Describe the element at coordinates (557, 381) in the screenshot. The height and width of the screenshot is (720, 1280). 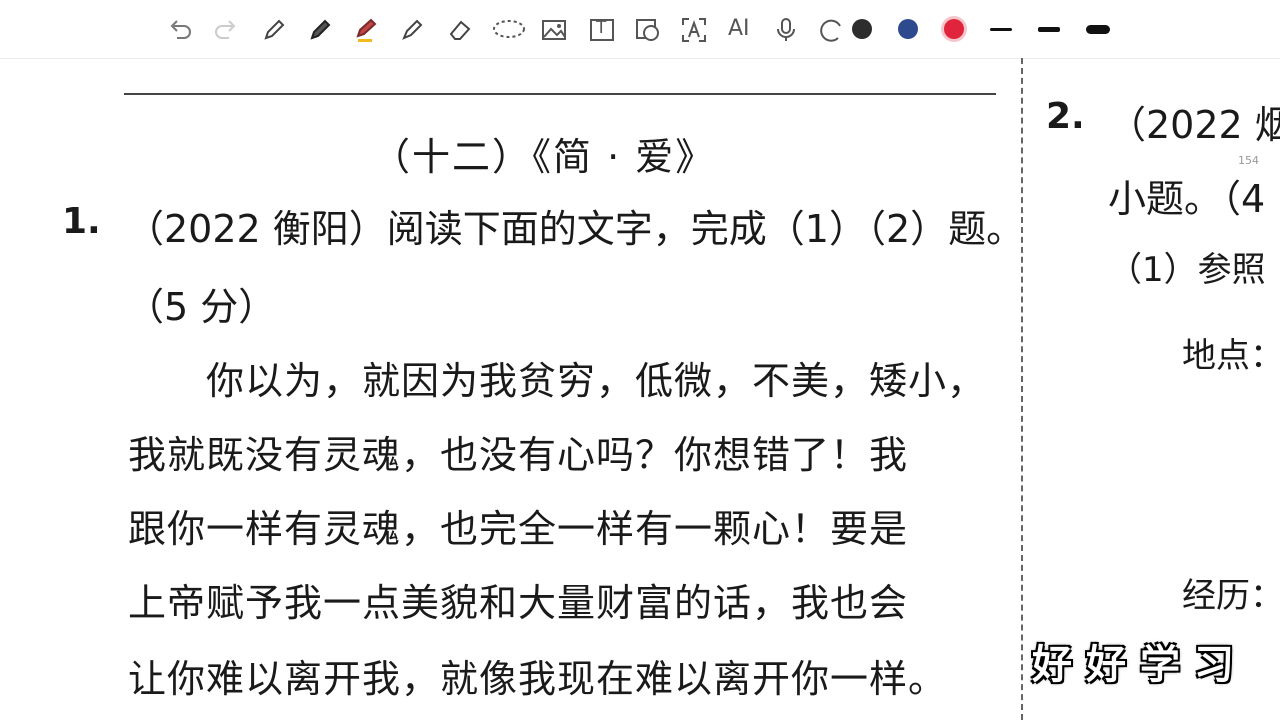
I see `passage-line: 你以为，就因为我贫穷，低微，不美，矮小，` at that location.